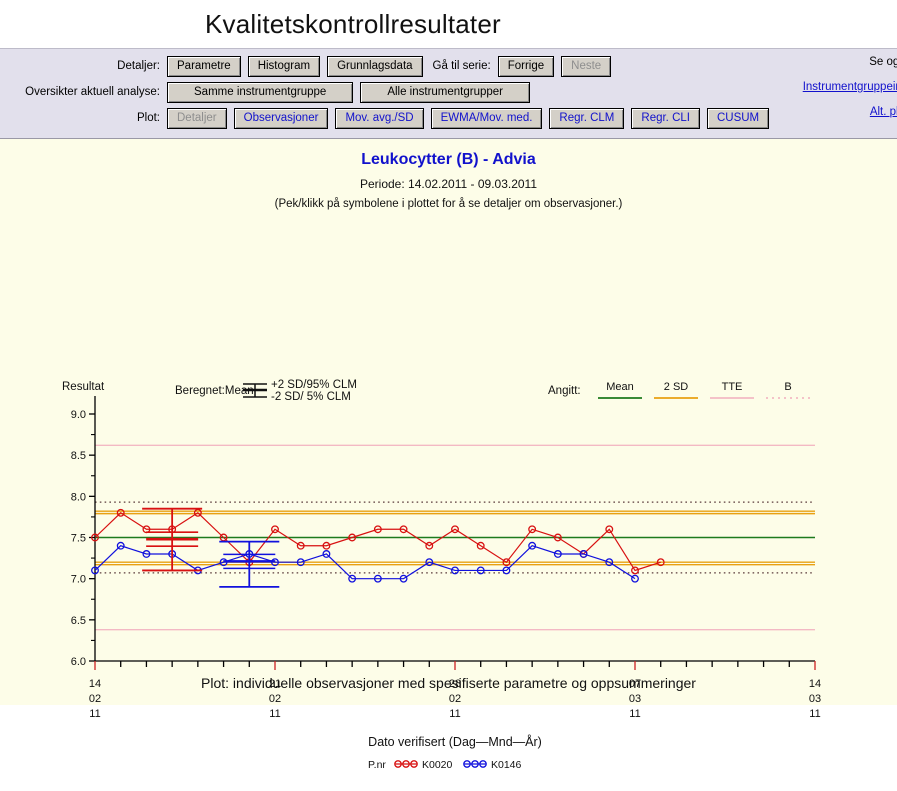 This screenshot has height=791, width=897. Describe the element at coordinates (564, 391) in the screenshot. I see `specified-legend-label: Angitt:` at that location.